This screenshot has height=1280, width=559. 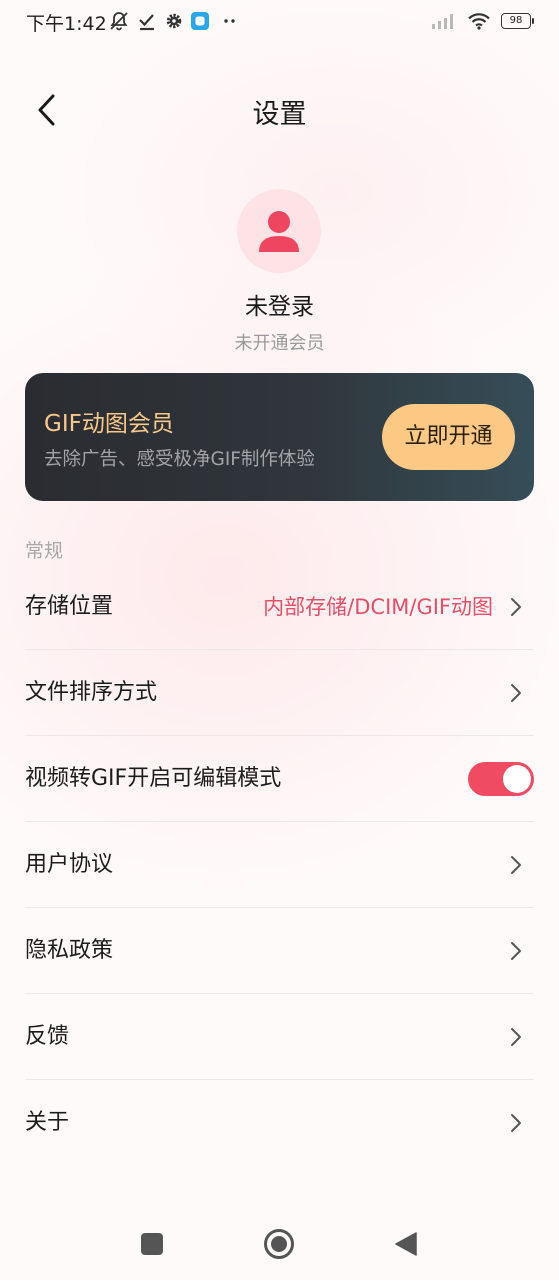 I want to click on profile-name: 未登录, so click(x=279, y=304).